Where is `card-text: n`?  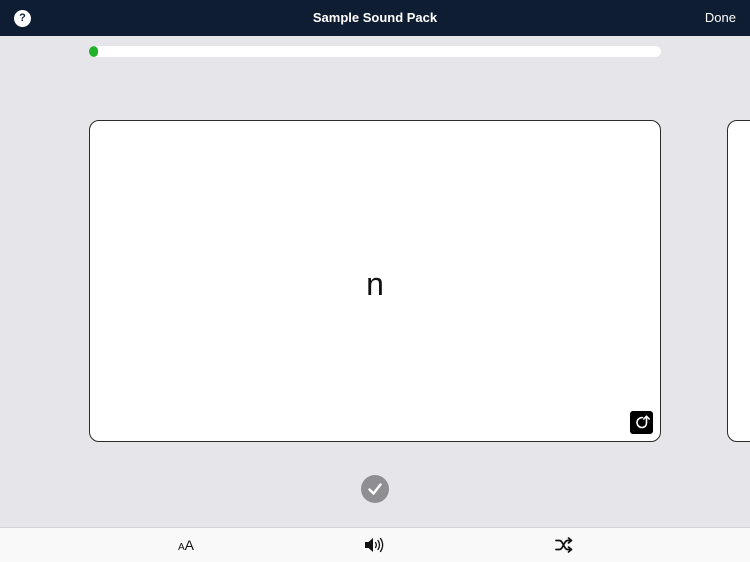
card-text: n is located at coordinates (375, 284).